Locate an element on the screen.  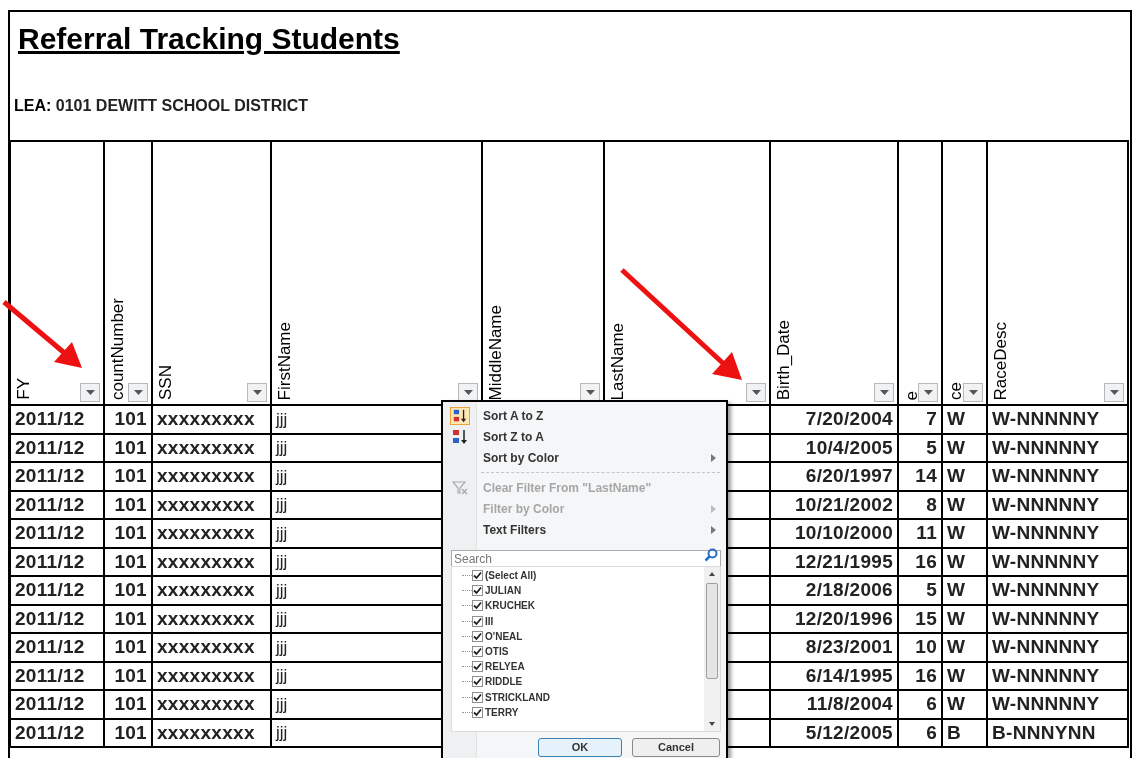
table-cell: 11 is located at coordinates (921, 534).